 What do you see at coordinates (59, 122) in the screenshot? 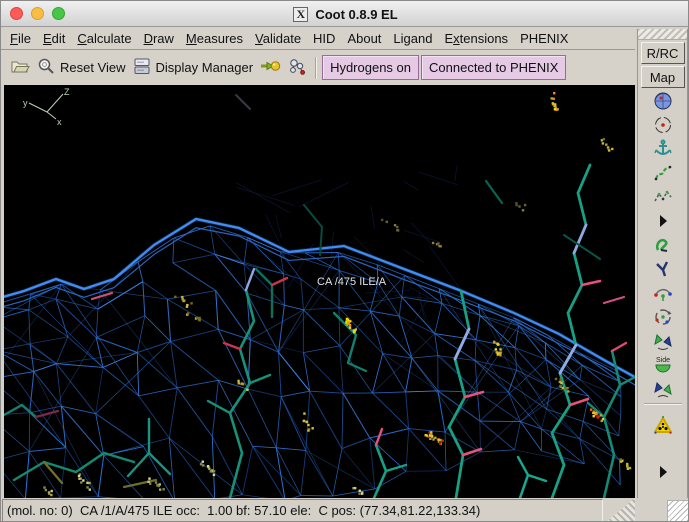
I see `svg-text: x` at bounding box center [59, 122].